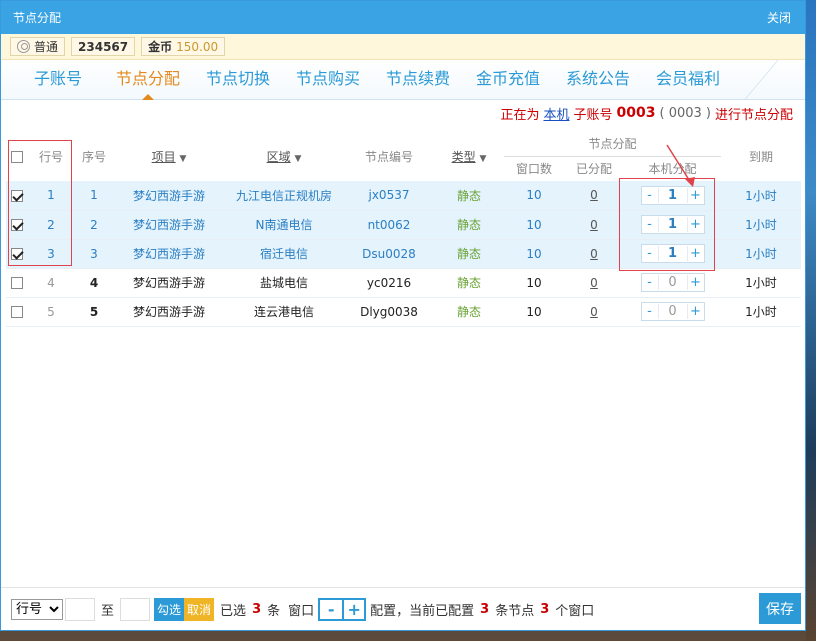 The width and height of the screenshot is (816, 641). What do you see at coordinates (667, 224) in the screenshot?
I see `annotation-box-stepper` at bounding box center [667, 224].